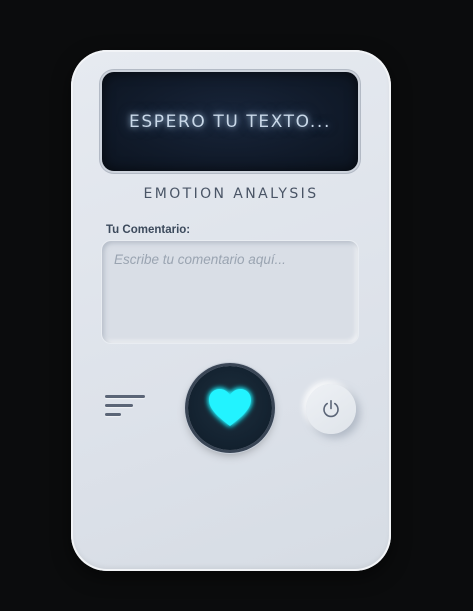  Describe the element at coordinates (231, 194) in the screenshot. I see `brand-title: EMOTION ANALYSIS` at that location.